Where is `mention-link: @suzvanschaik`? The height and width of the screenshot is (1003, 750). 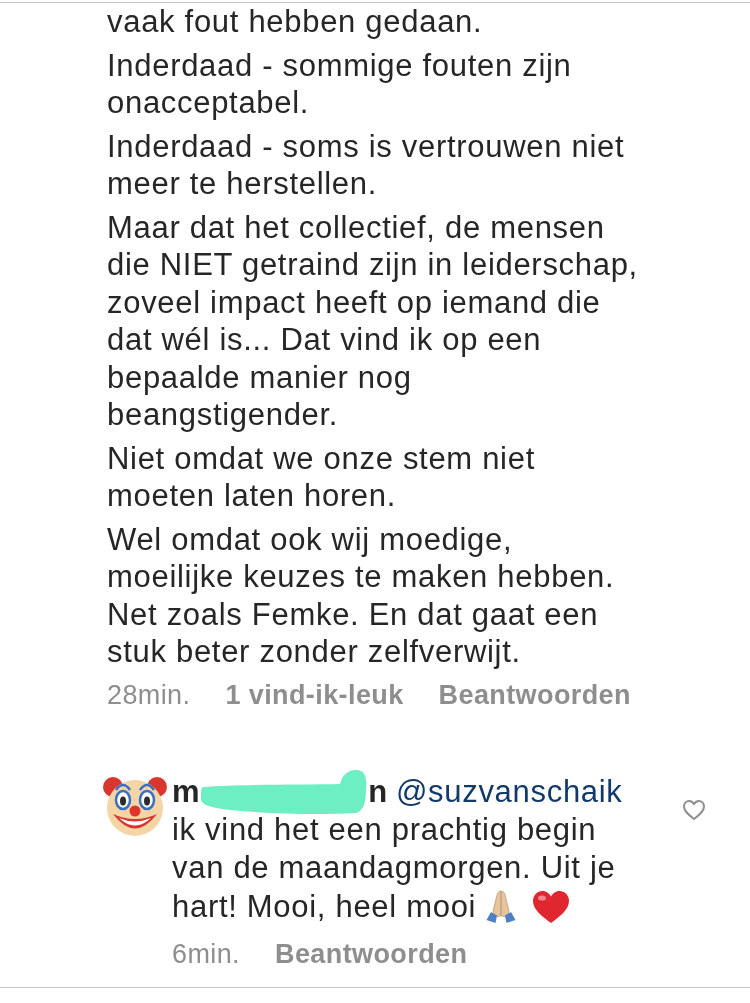
mention-link: @suzvanschaik is located at coordinates (509, 791).